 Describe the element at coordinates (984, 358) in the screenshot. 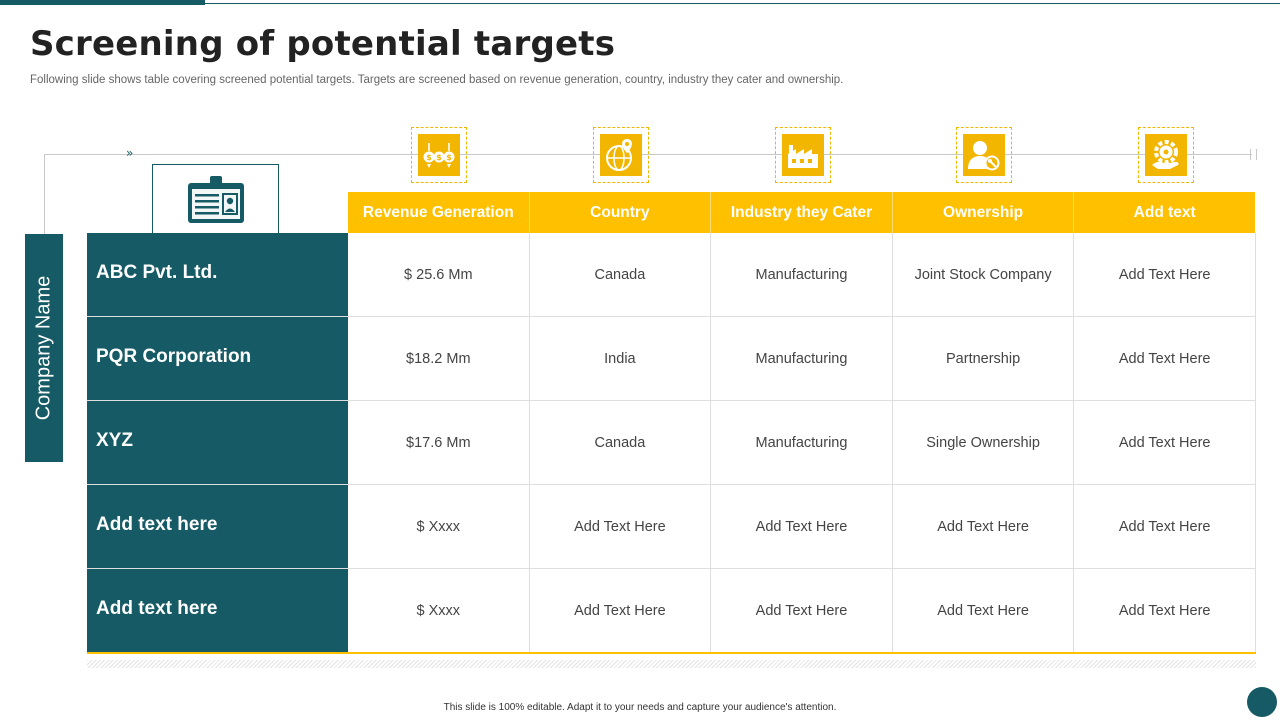

I see `ownership-cell: Partnership` at that location.